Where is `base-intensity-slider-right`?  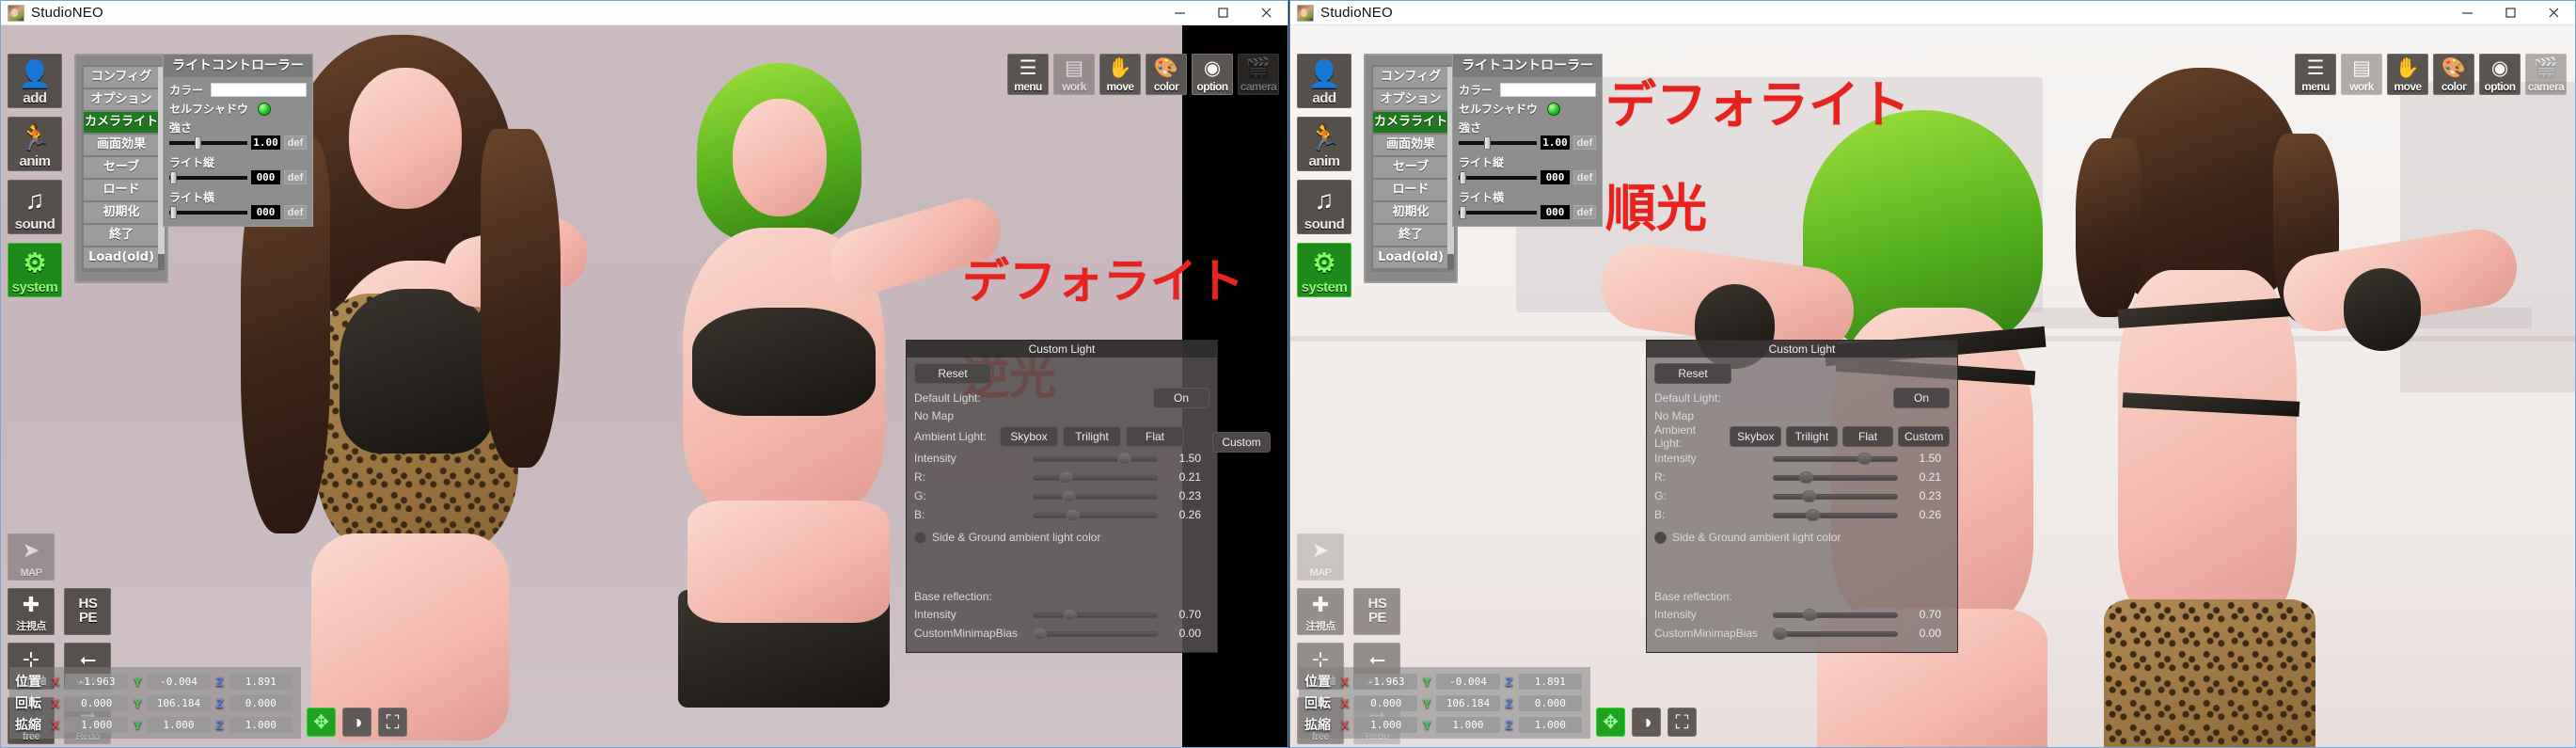 base-intensity-slider-right is located at coordinates (1835, 614).